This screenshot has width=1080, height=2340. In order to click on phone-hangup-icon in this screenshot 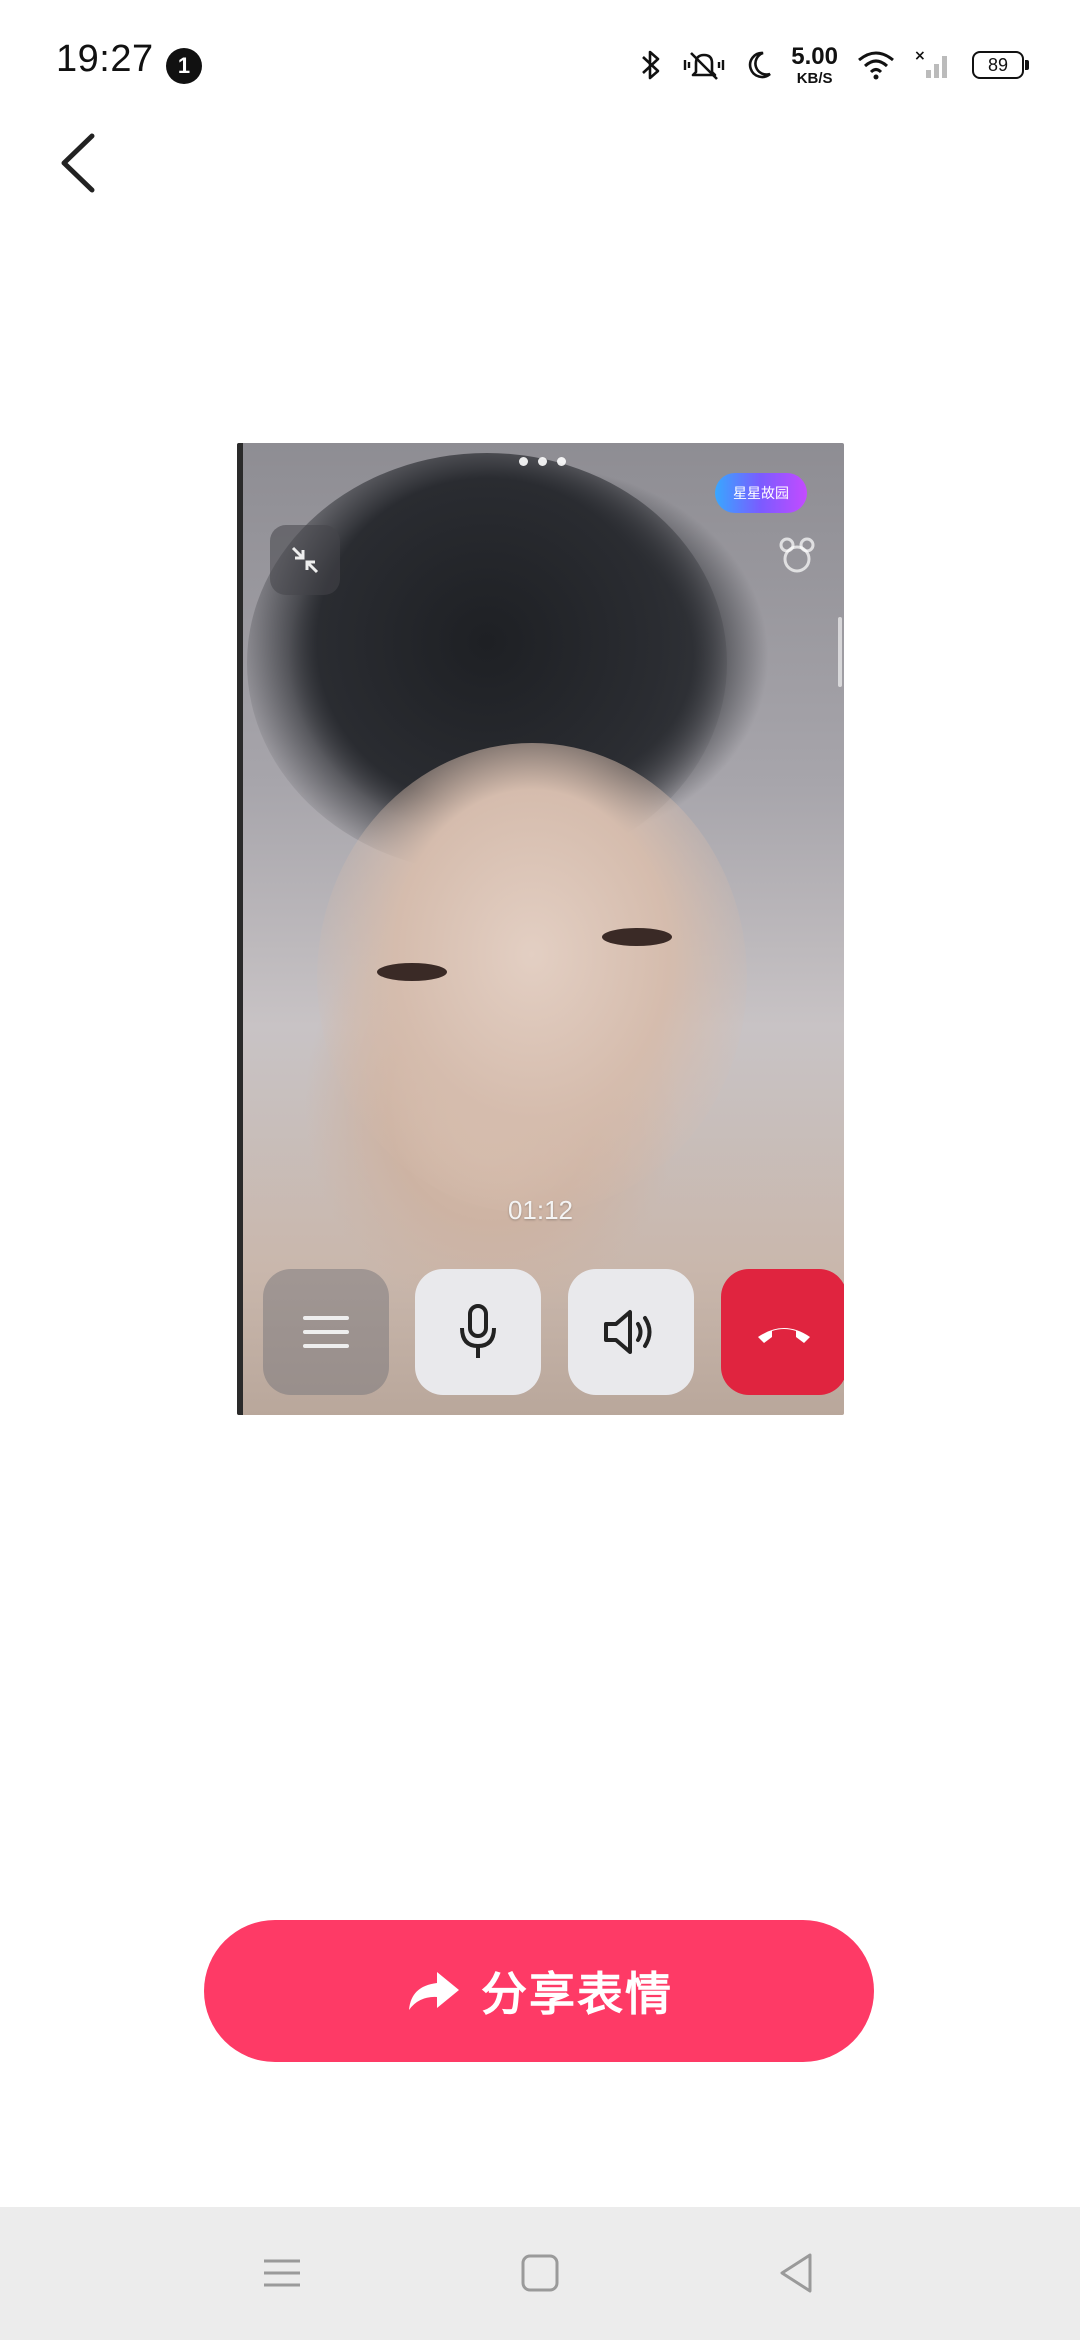, I will do `click(784, 1335)`.